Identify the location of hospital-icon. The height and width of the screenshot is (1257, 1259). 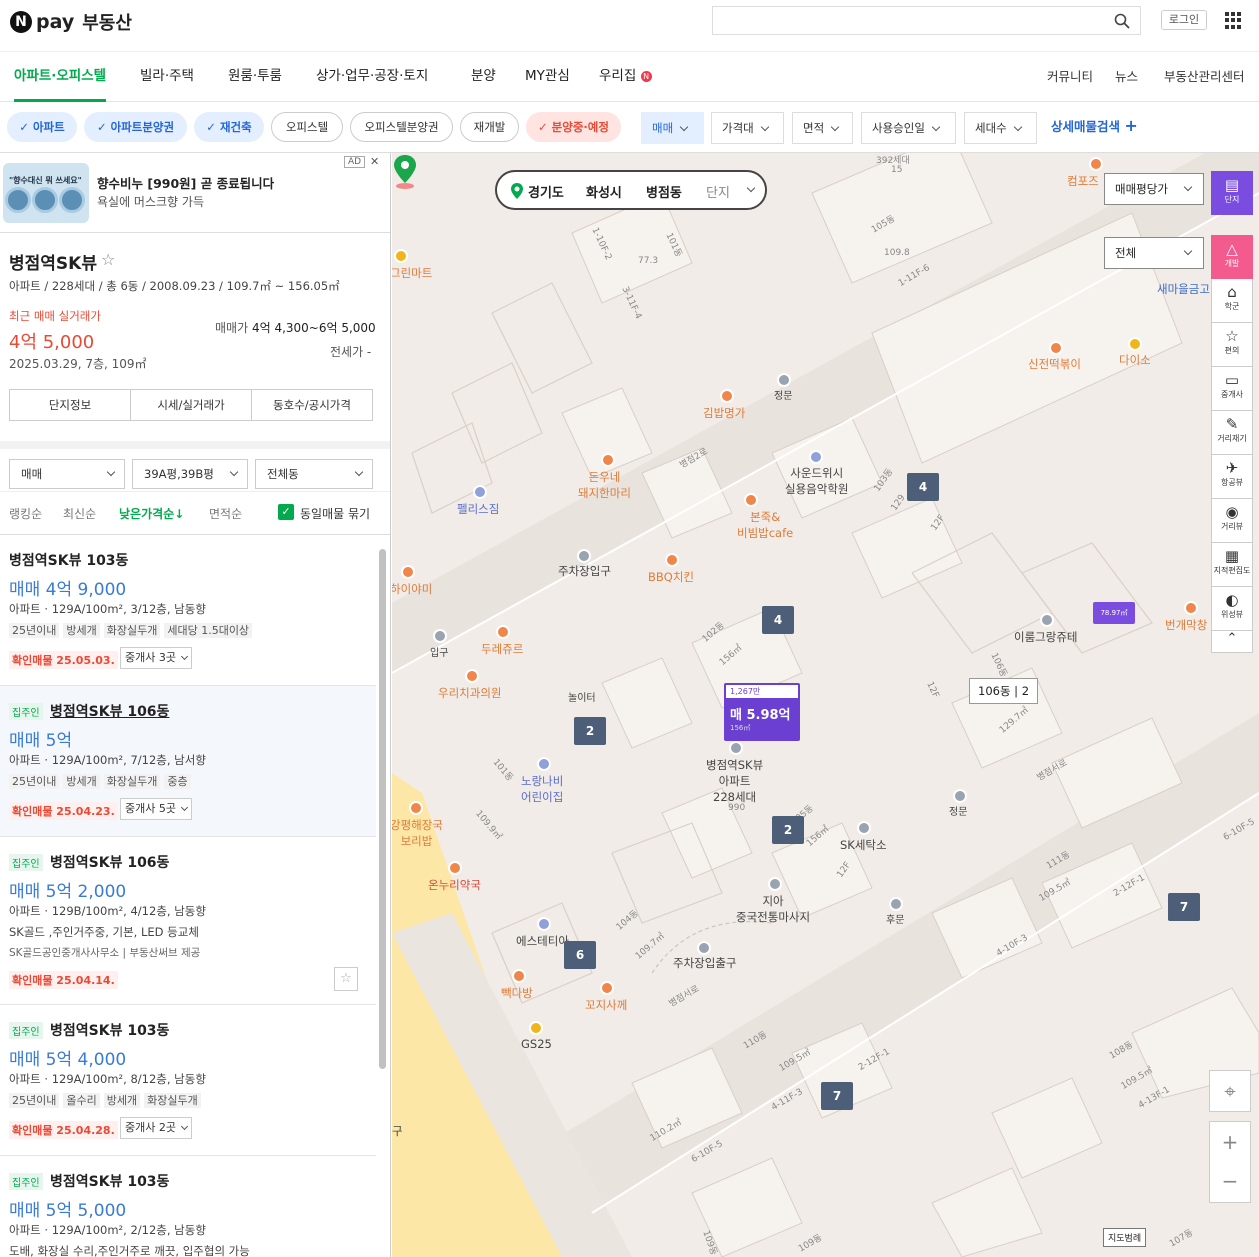
(472, 676).